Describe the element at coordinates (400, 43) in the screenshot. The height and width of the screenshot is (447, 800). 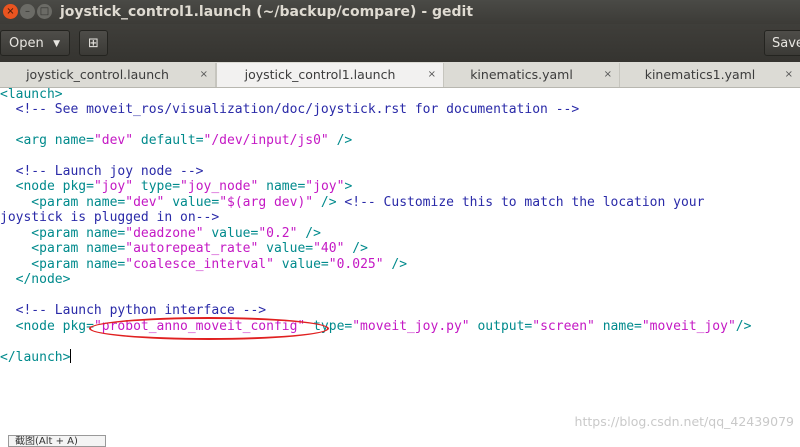
I see `header-bar: Open ▼ ⊞ Save` at that location.